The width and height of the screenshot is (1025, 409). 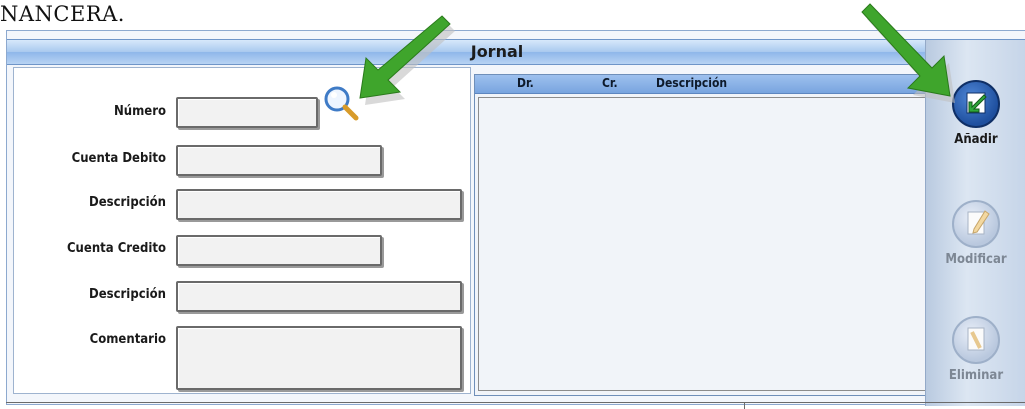 I want to click on modify-button: Modificar, so click(x=975, y=233).